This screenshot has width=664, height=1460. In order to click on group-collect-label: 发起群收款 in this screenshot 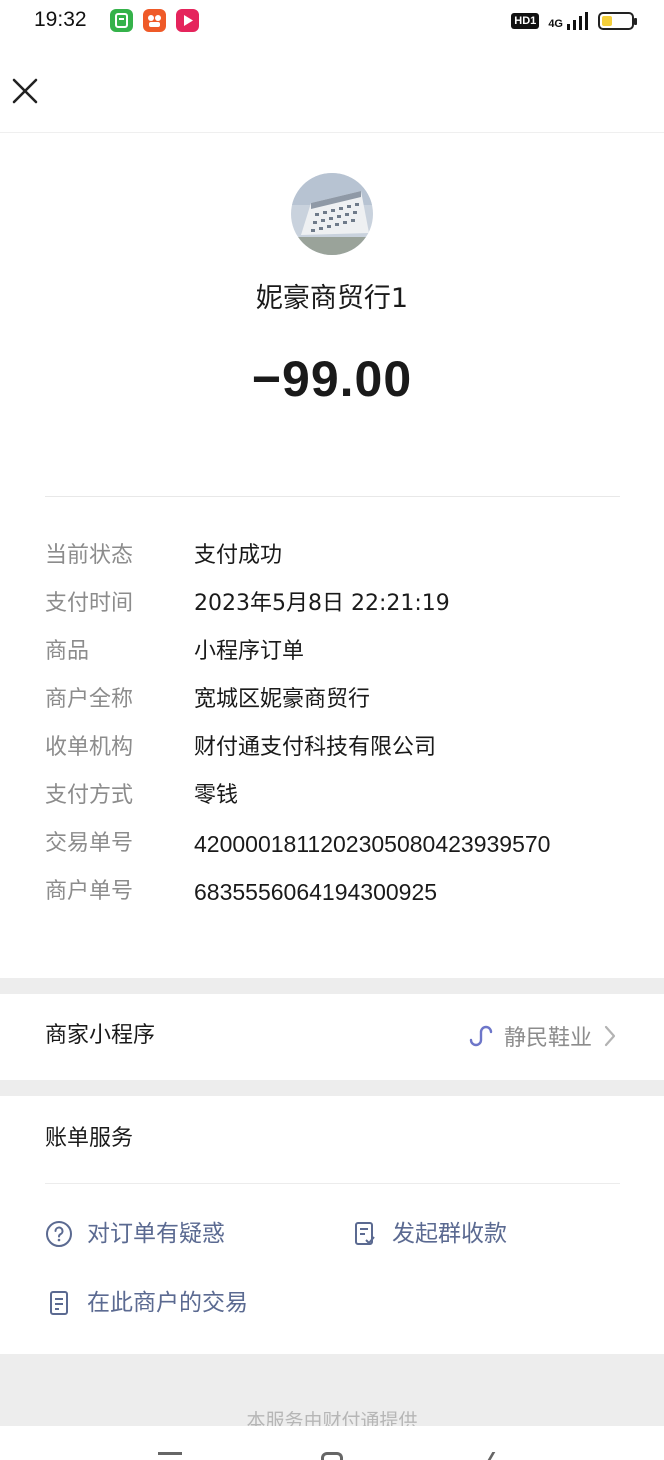, I will do `click(449, 1234)`.